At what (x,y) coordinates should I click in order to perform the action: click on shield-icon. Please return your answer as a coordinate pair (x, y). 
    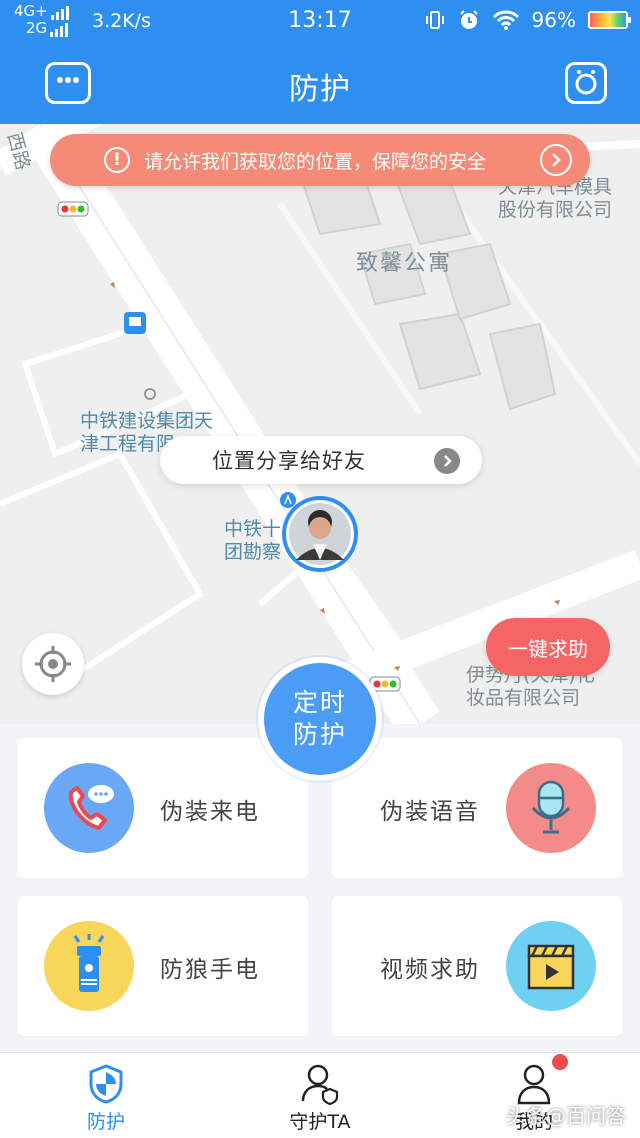
    Looking at the image, I should click on (106, 1084).